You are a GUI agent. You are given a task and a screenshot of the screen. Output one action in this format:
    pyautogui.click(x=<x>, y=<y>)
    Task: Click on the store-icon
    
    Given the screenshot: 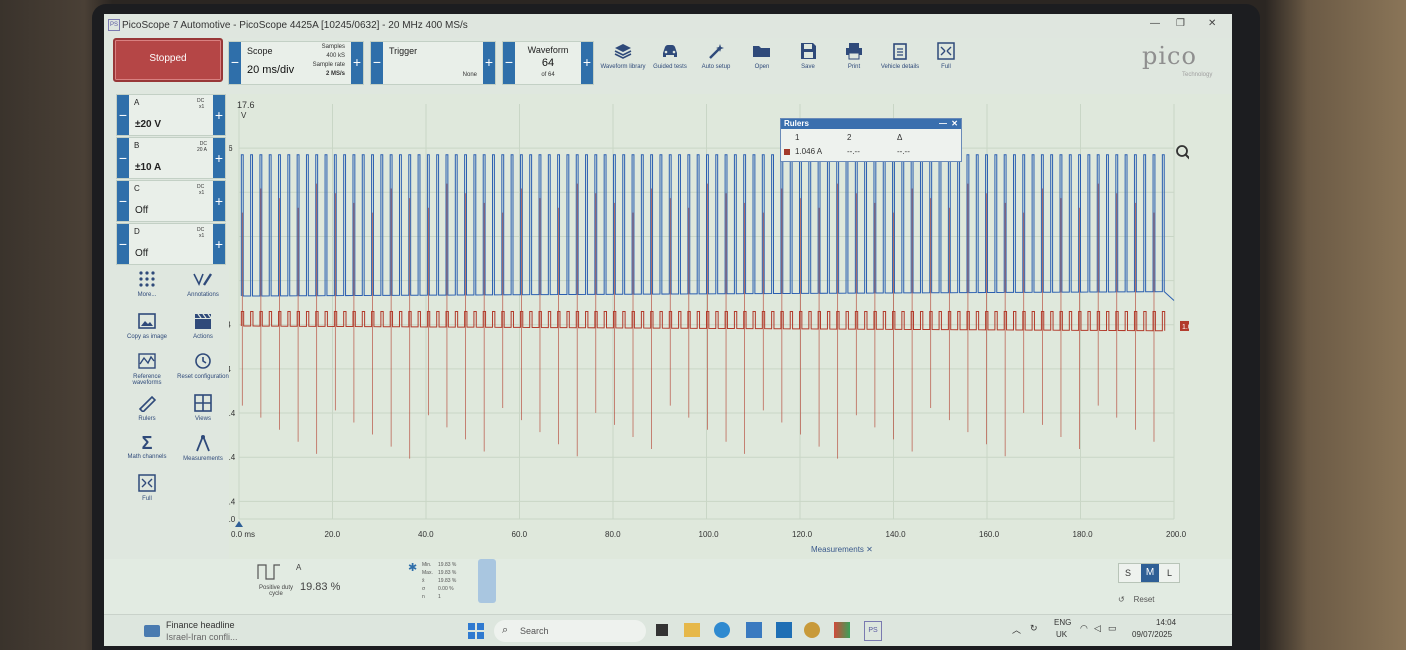 What is the action you would take?
    pyautogui.click(x=784, y=630)
    